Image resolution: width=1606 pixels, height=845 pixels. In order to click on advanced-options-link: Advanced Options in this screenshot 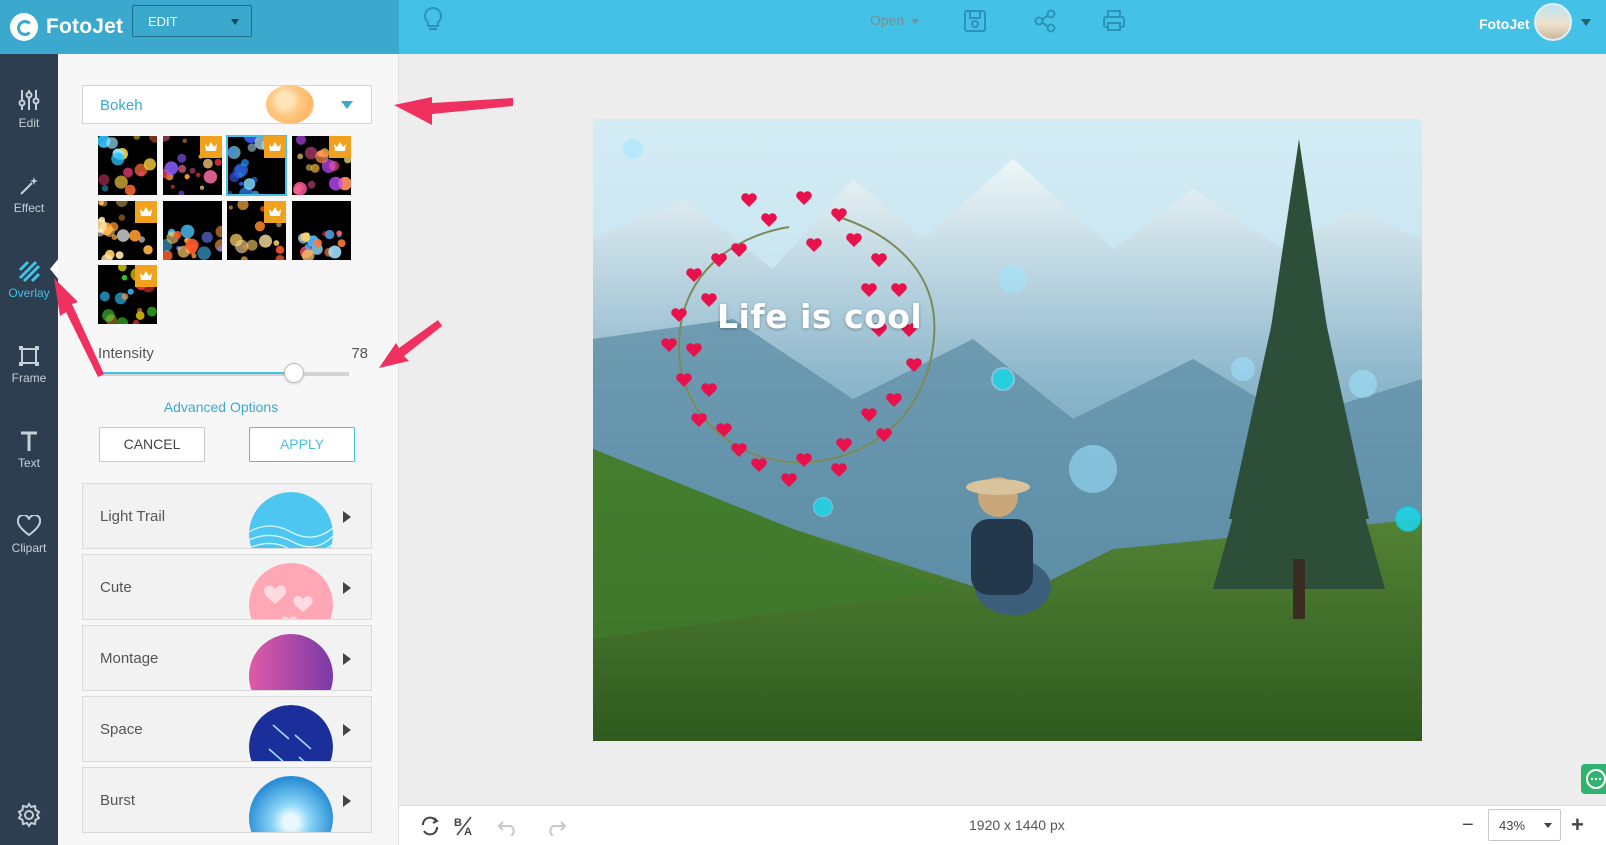, I will do `click(221, 407)`.